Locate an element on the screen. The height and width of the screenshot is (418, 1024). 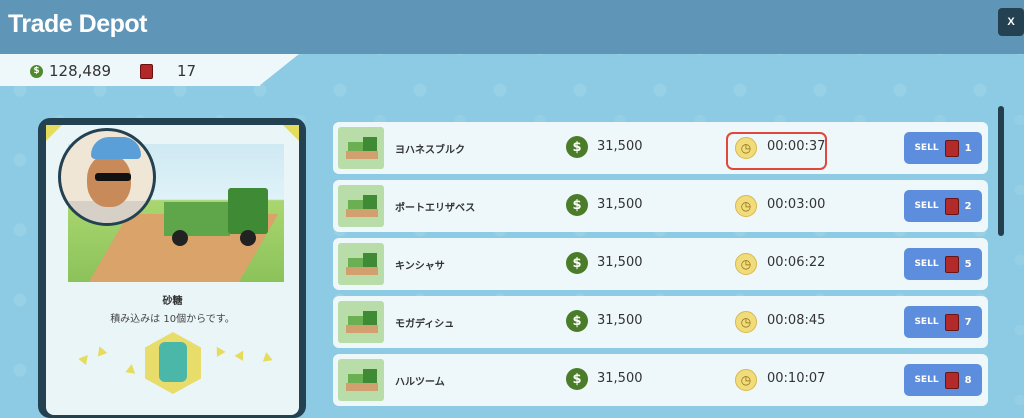
sell-quantity: 2 is located at coordinates (968, 206).